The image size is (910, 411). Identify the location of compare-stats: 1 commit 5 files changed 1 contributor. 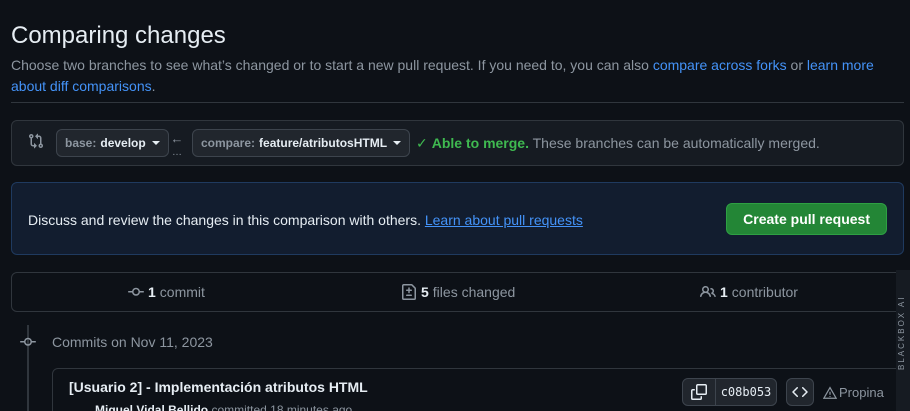
(457, 292).